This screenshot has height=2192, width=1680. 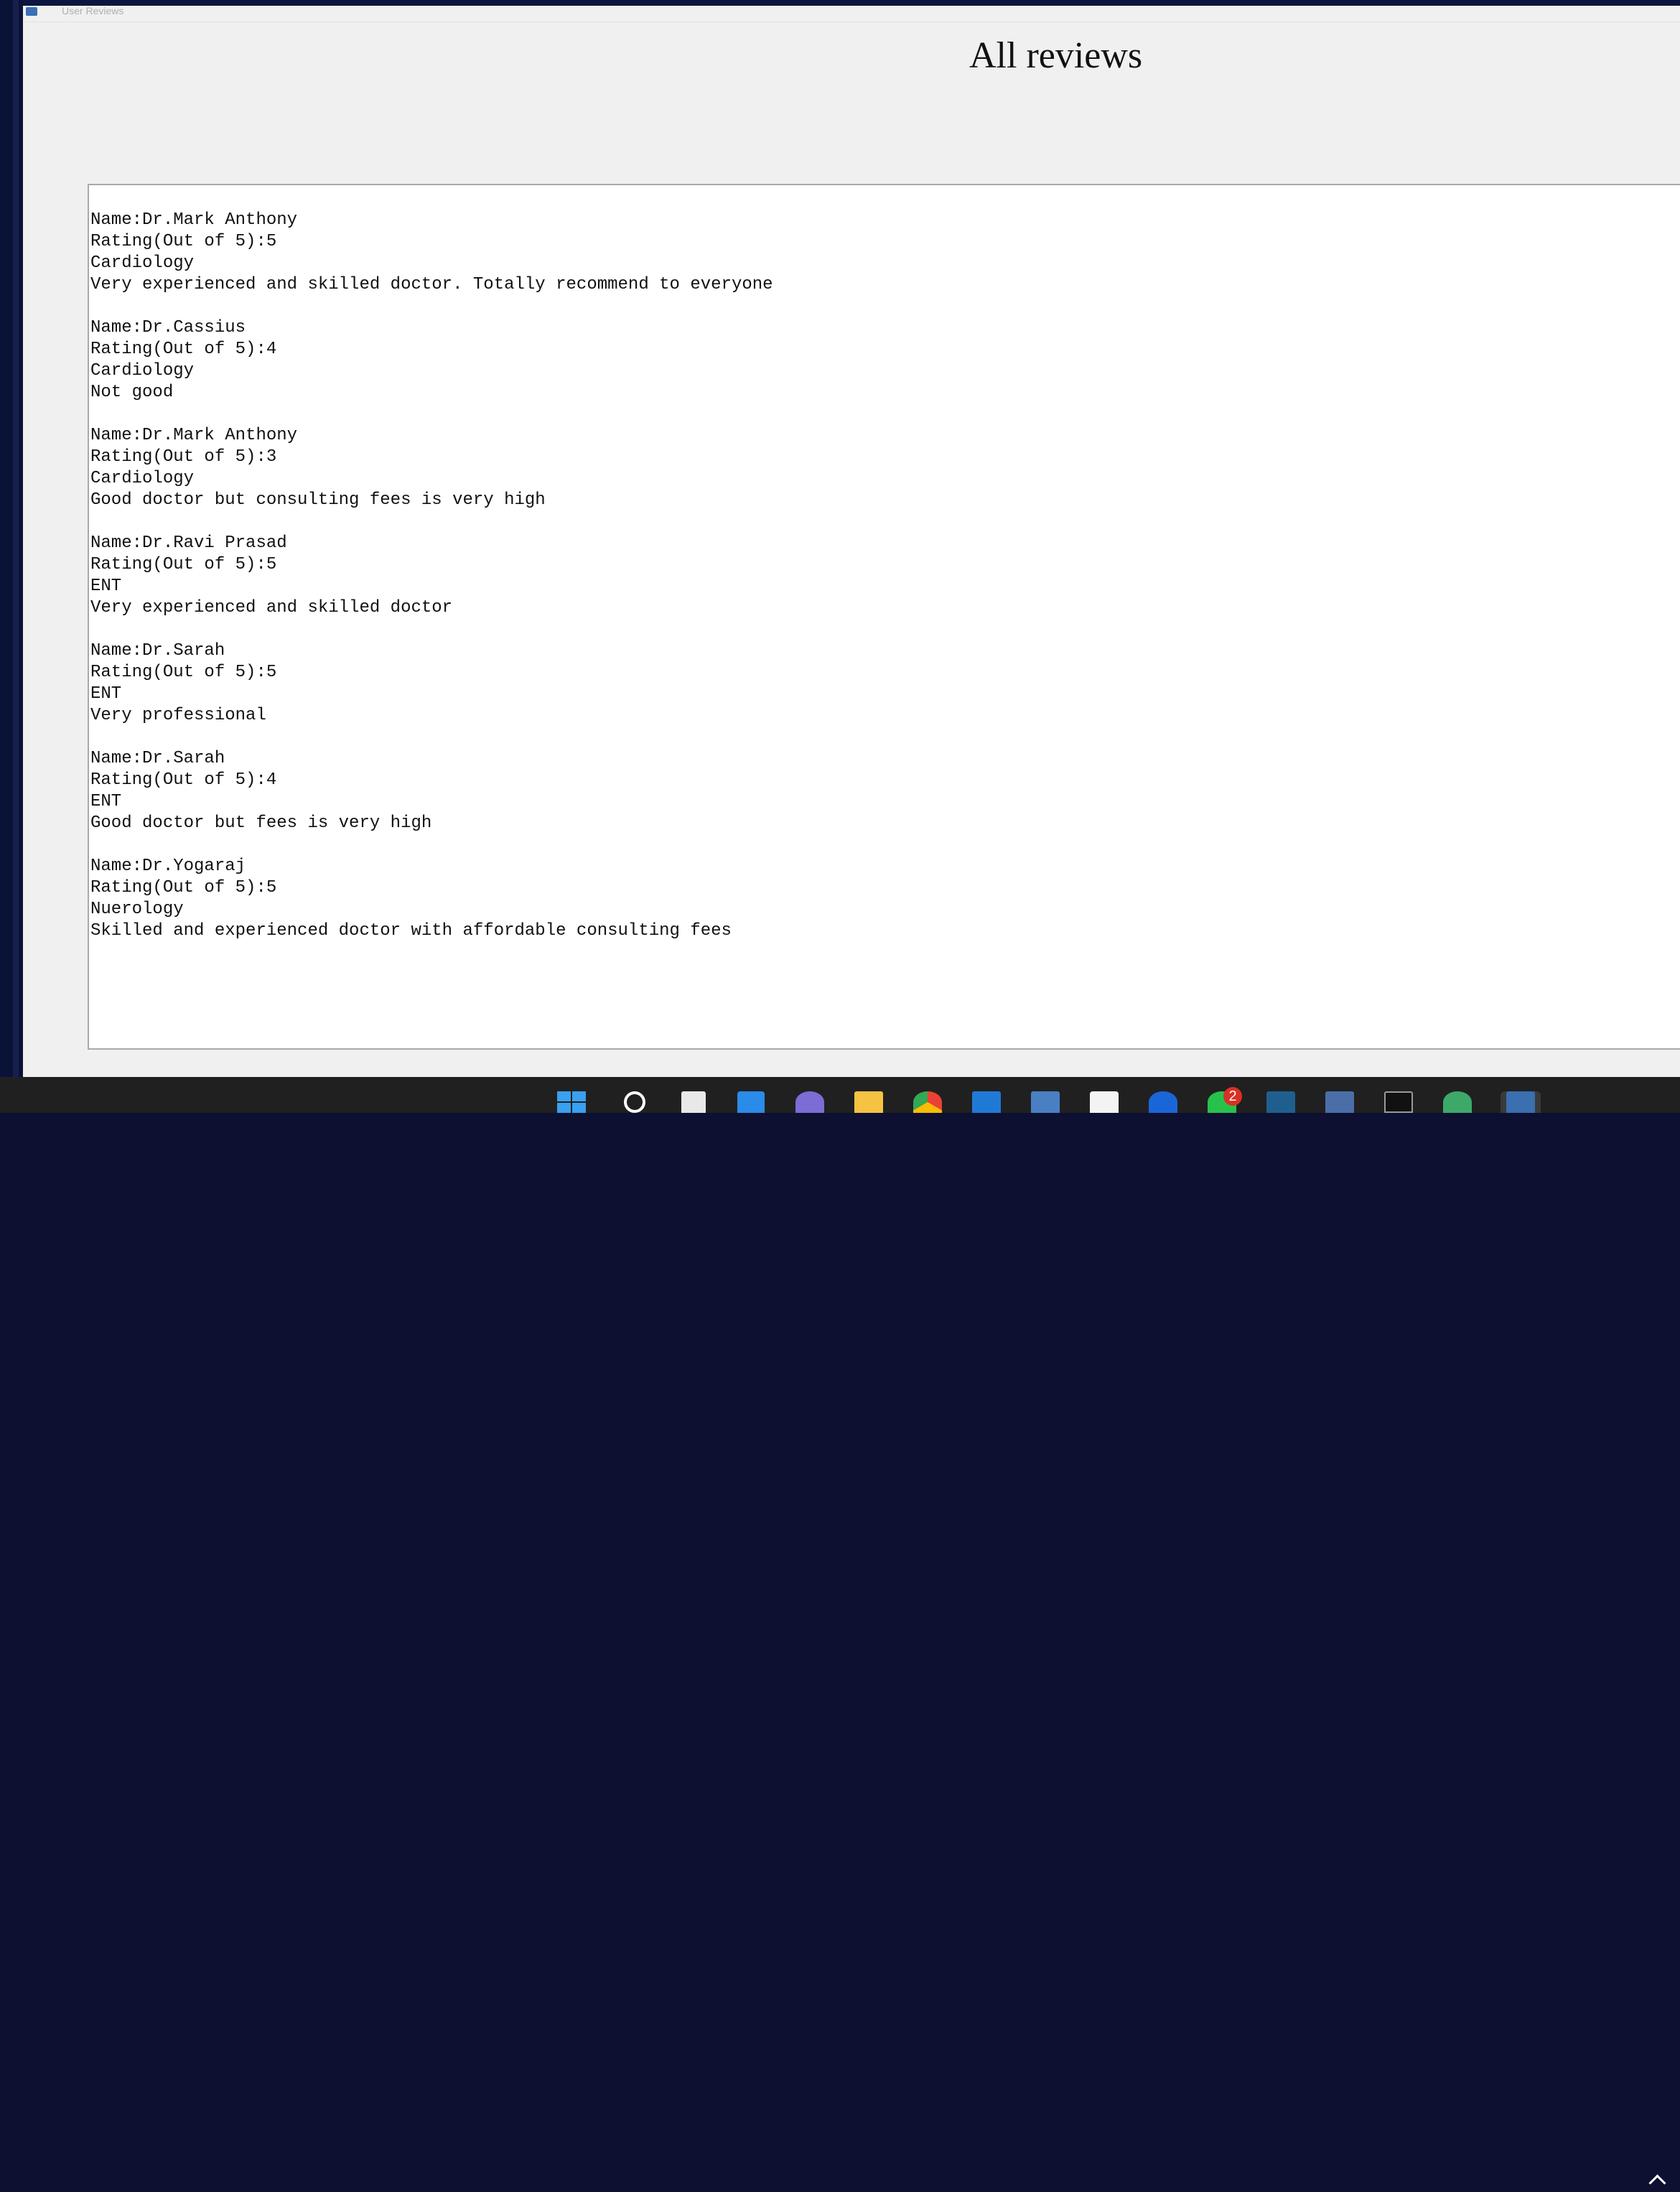 I want to click on store-icon, so click(x=1104, y=1102).